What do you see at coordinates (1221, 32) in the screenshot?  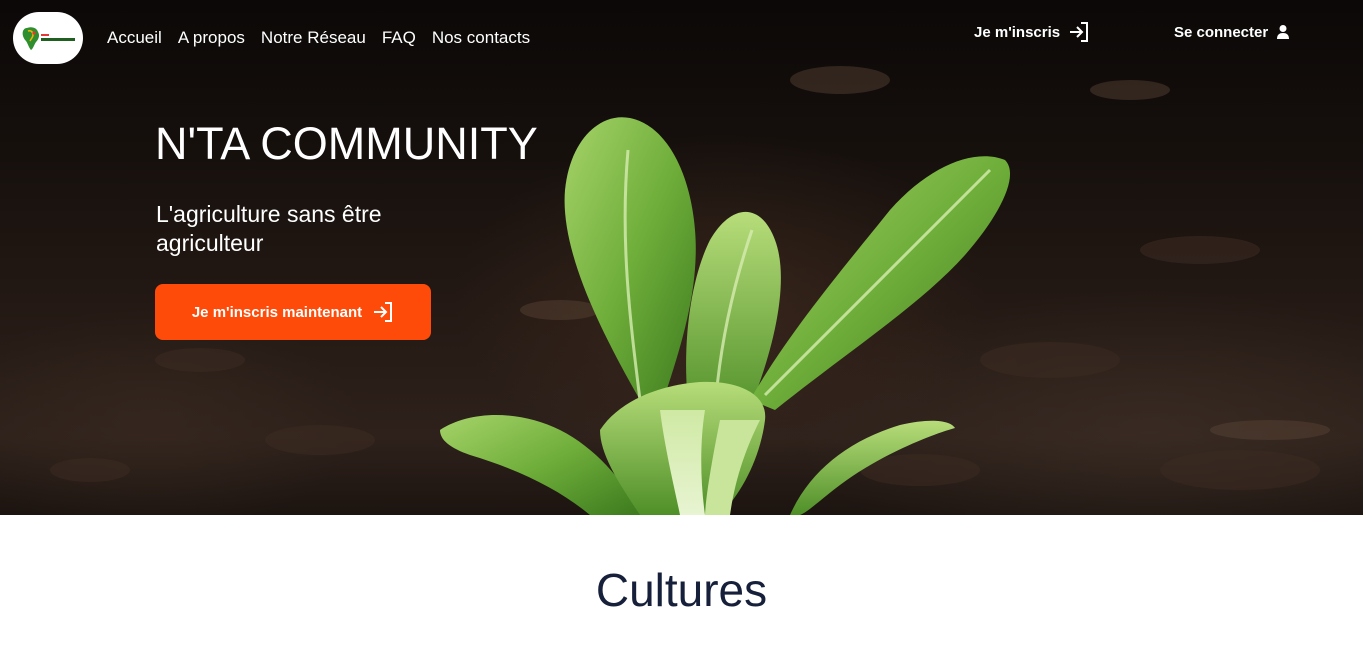 I see `login-link-label: Se connecter` at bounding box center [1221, 32].